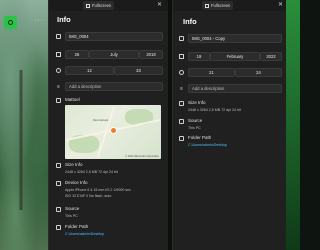 The image size is (320, 250). Describe the element at coordinates (142, 156) in the screenshot. I see `map-copyright: © 2022 Microsoft Corporation` at that location.